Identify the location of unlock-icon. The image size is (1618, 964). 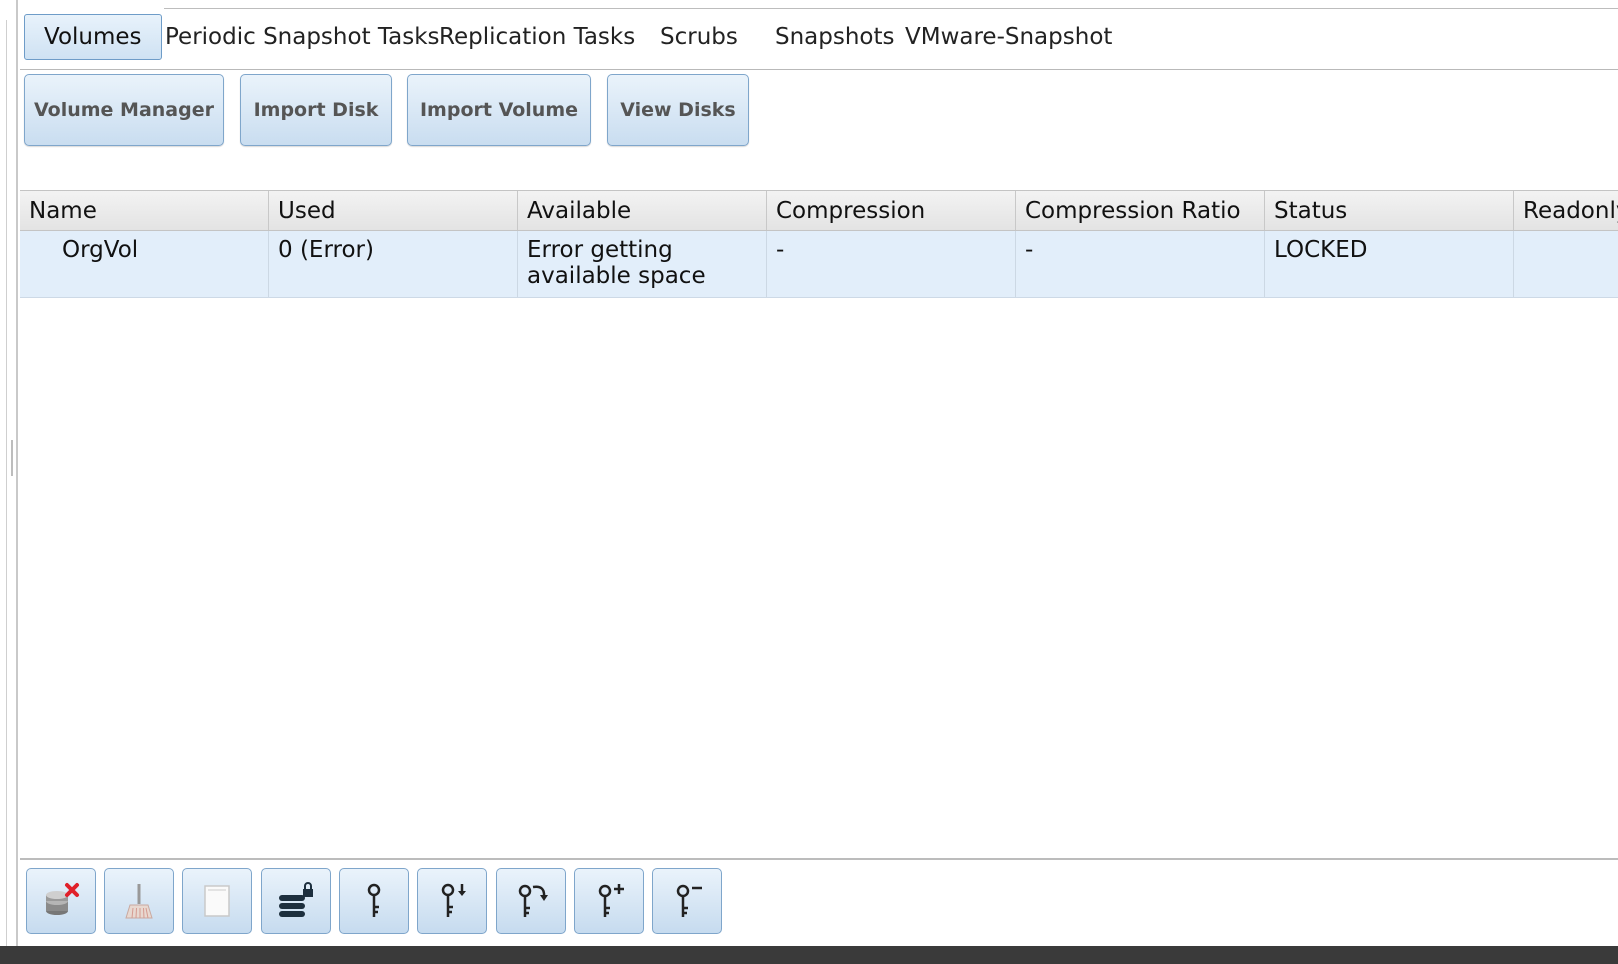
(296, 899).